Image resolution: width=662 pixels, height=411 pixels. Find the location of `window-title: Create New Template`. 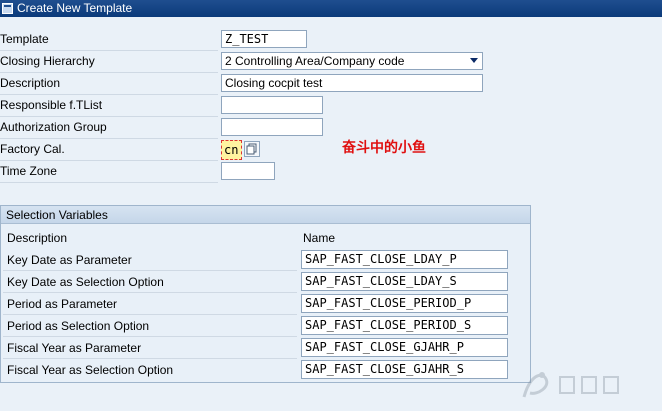

window-title: Create New Template is located at coordinates (75, 8).